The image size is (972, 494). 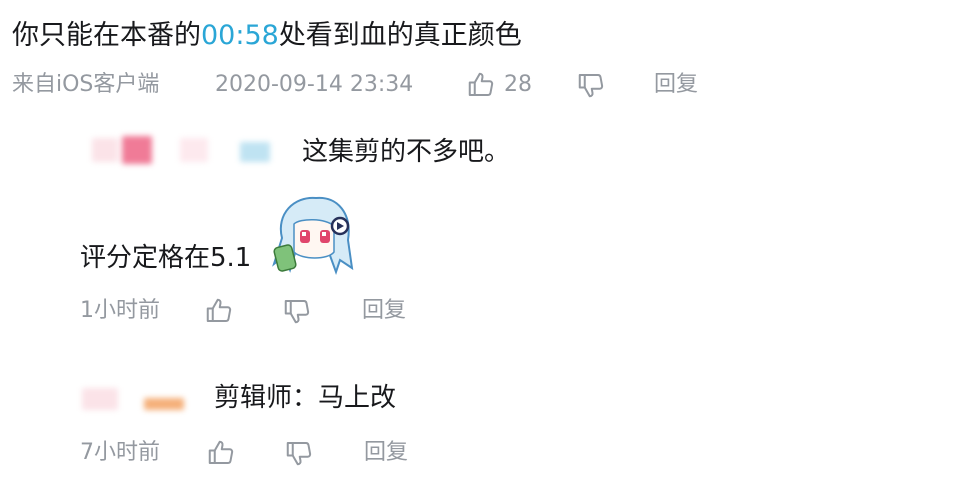 What do you see at coordinates (106, 35) in the screenshot?
I see `comment-text-prefix: 你只能在本番的` at bounding box center [106, 35].